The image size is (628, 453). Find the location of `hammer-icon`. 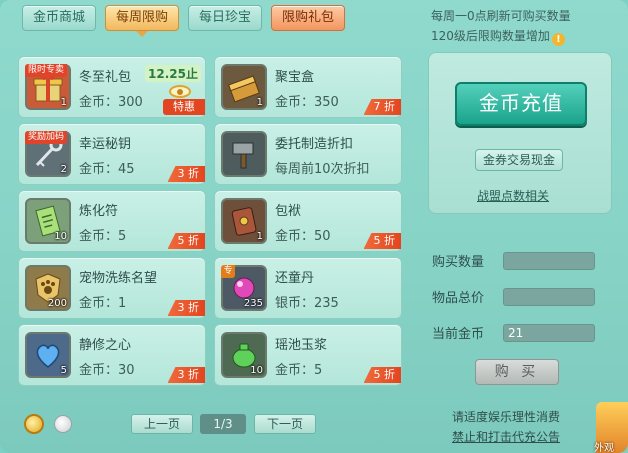

hammer-icon is located at coordinates (244, 154).